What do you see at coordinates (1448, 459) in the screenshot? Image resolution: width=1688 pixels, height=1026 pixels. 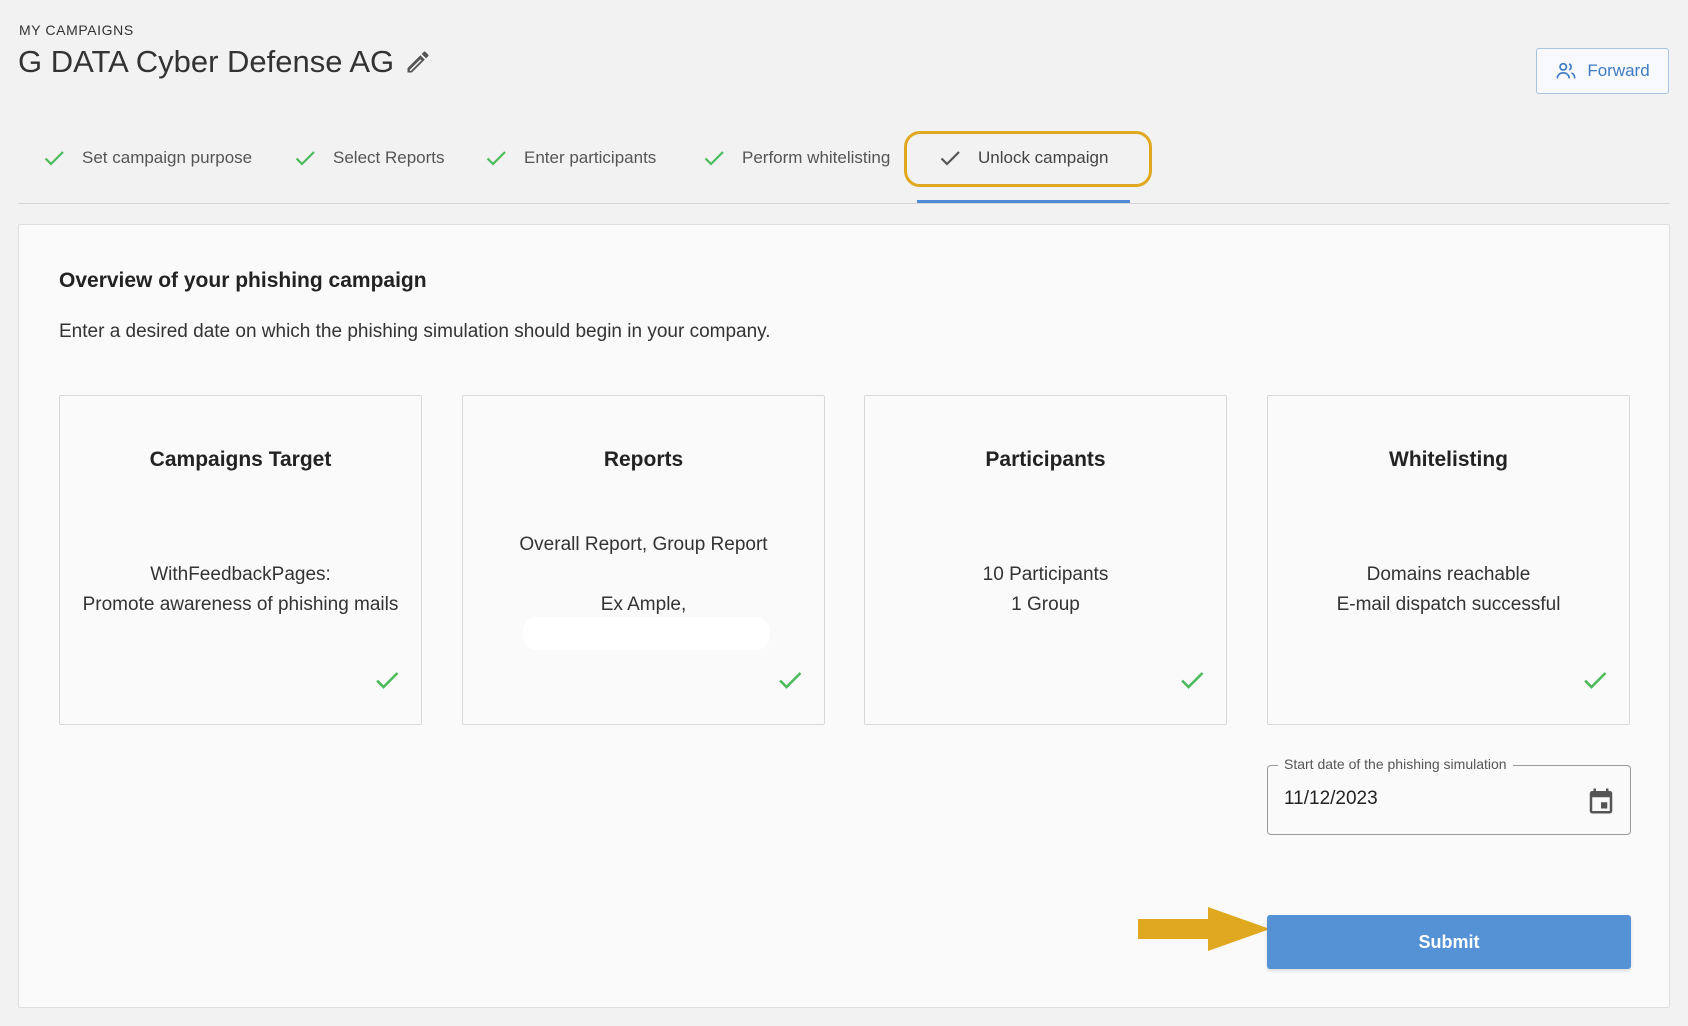 I see `card-title: Whitelisting` at bounding box center [1448, 459].